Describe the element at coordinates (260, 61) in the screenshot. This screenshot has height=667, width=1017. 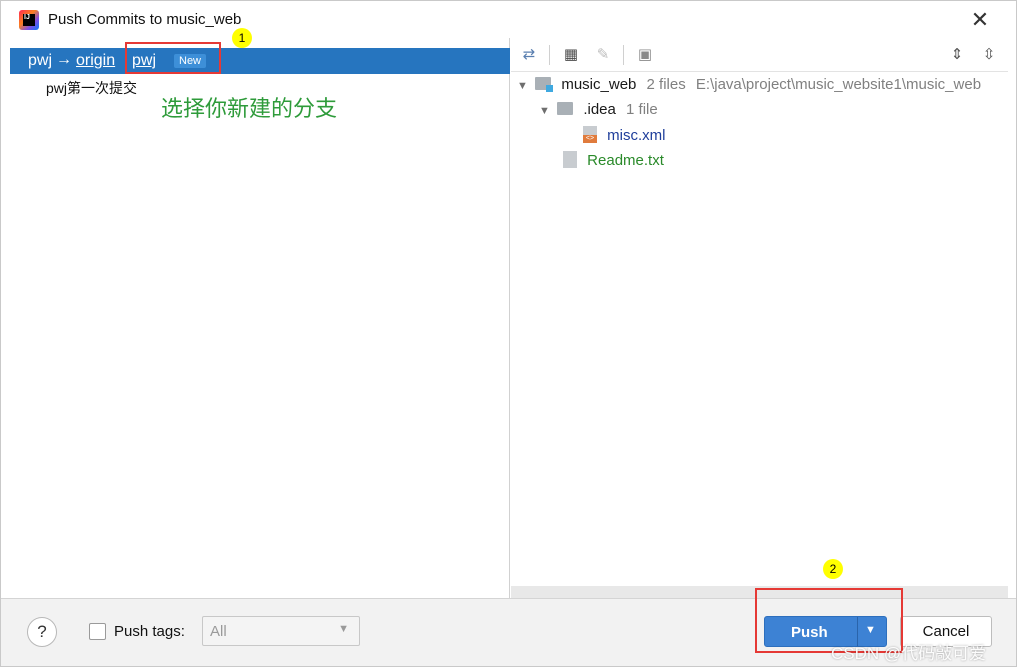
I see `branch-row: pwj → origin pwj New` at that location.